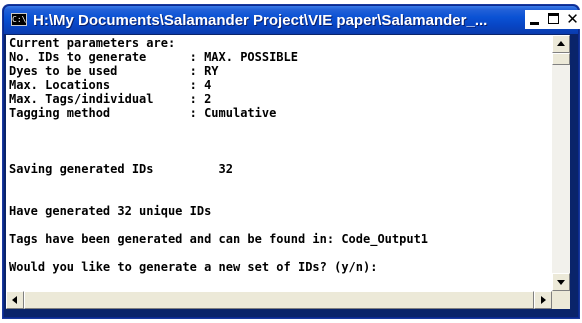 The width and height of the screenshot is (582, 323). What do you see at coordinates (110, 85) in the screenshot?
I see `console-line: Max. Locations : 4` at bounding box center [110, 85].